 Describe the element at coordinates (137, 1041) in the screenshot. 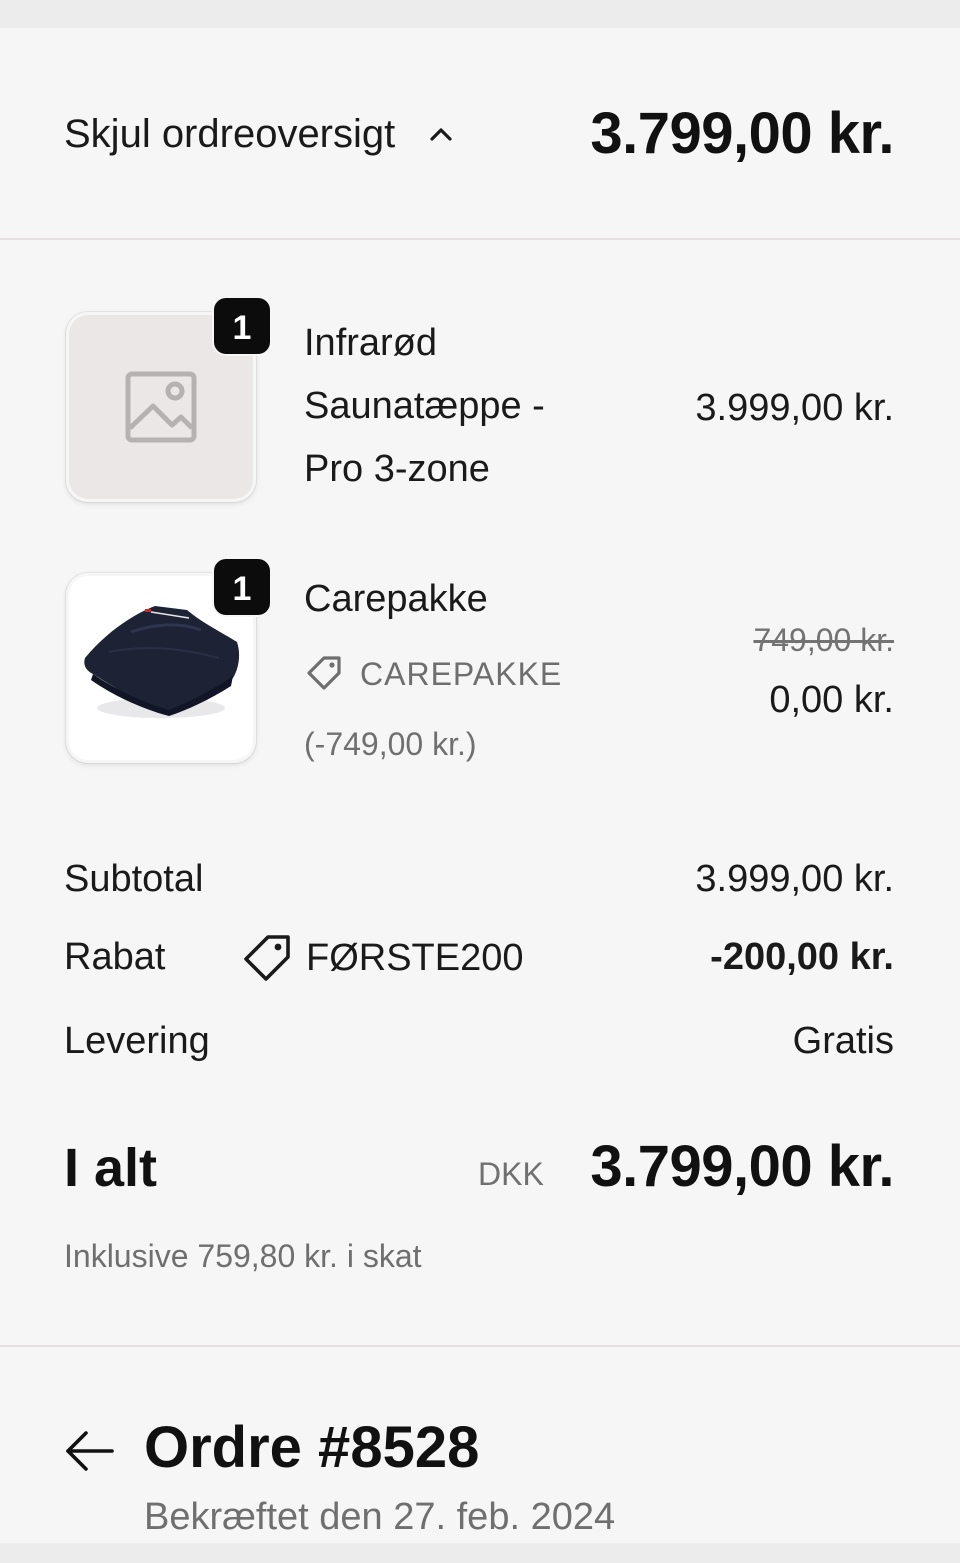

I see `shipping-label: Levering` at that location.